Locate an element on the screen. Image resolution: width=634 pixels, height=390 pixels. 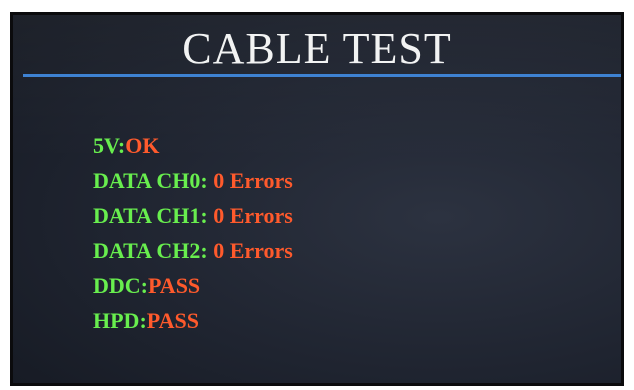
result-label: HPD: is located at coordinates (120, 320).